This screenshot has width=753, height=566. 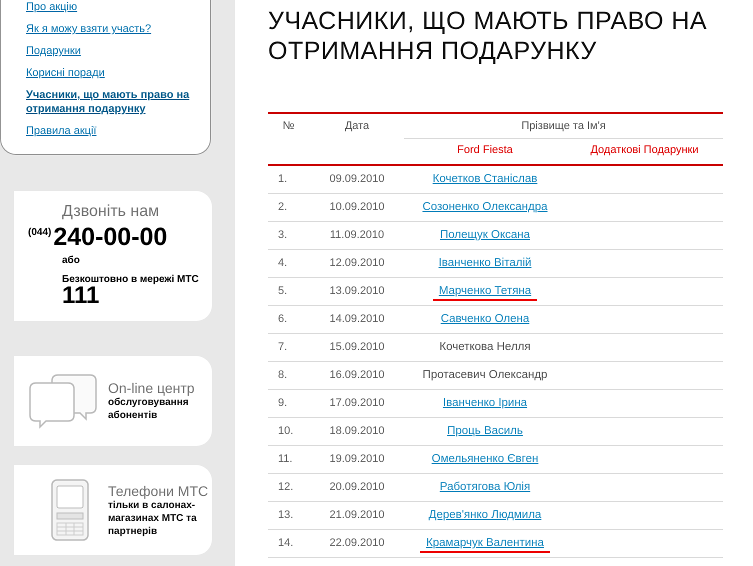 I want to click on table-cell: 2., so click(x=289, y=207).